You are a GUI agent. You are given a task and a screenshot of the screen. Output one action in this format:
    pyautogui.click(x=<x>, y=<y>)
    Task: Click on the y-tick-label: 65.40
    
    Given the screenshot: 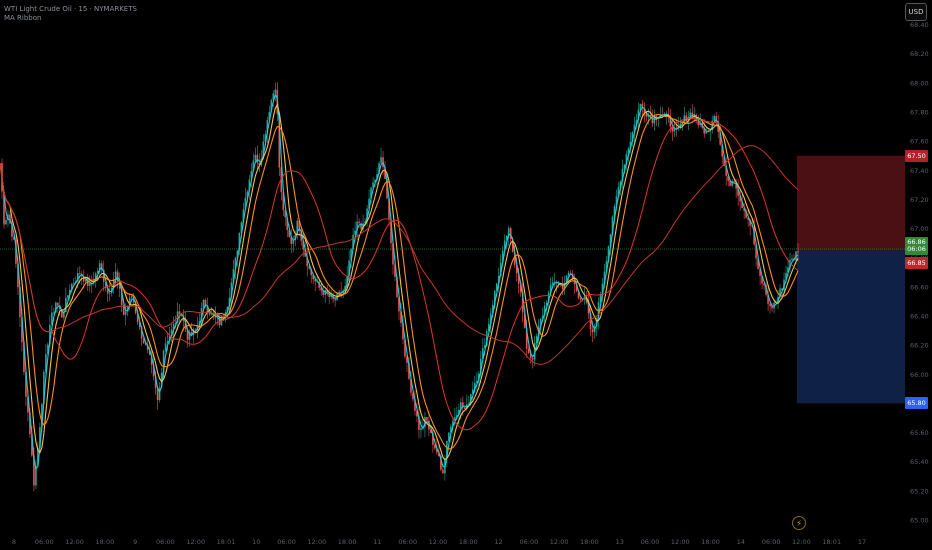 What is the action you would take?
    pyautogui.click(x=919, y=462)
    